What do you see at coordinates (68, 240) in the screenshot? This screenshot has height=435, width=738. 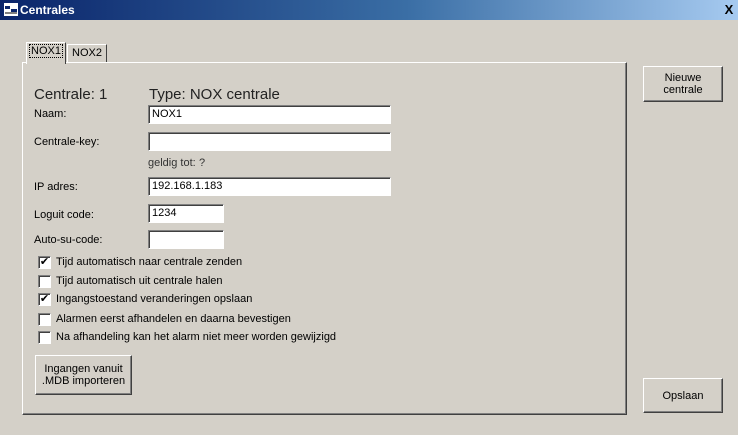 I see `auto-su-code-label: Auto-su-code:` at bounding box center [68, 240].